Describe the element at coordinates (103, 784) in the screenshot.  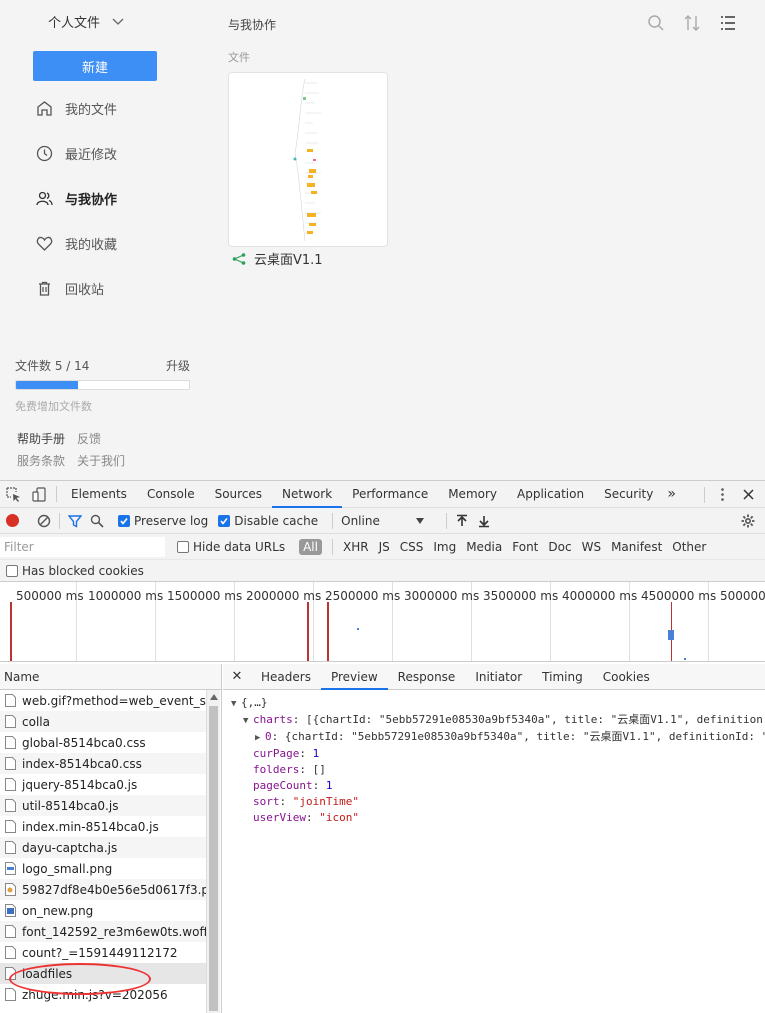
I see `request-row: jquery-8514bca0.js` at that location.